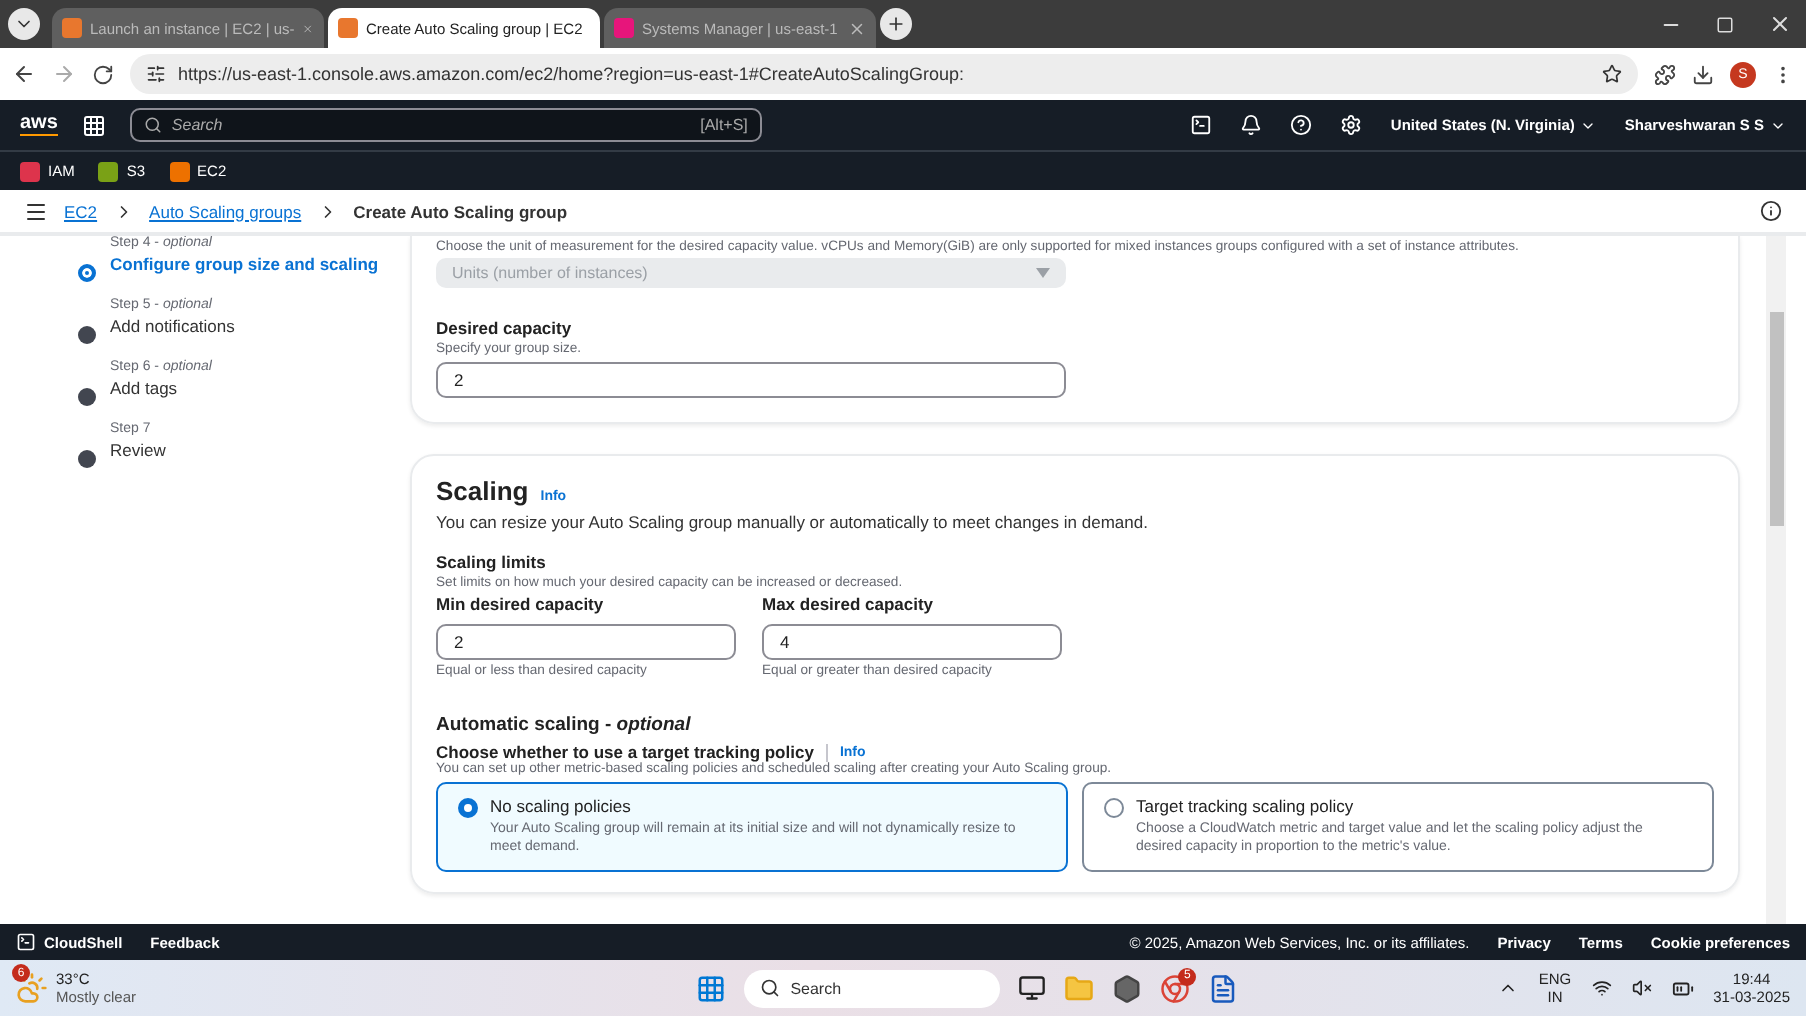 The height and width of the screenshot is (1016, 1806). What do you see at coordinates (445, 125) in the screenshot?
I see `search-field: Search [Alt+S]` at bounding box center [445, 125].